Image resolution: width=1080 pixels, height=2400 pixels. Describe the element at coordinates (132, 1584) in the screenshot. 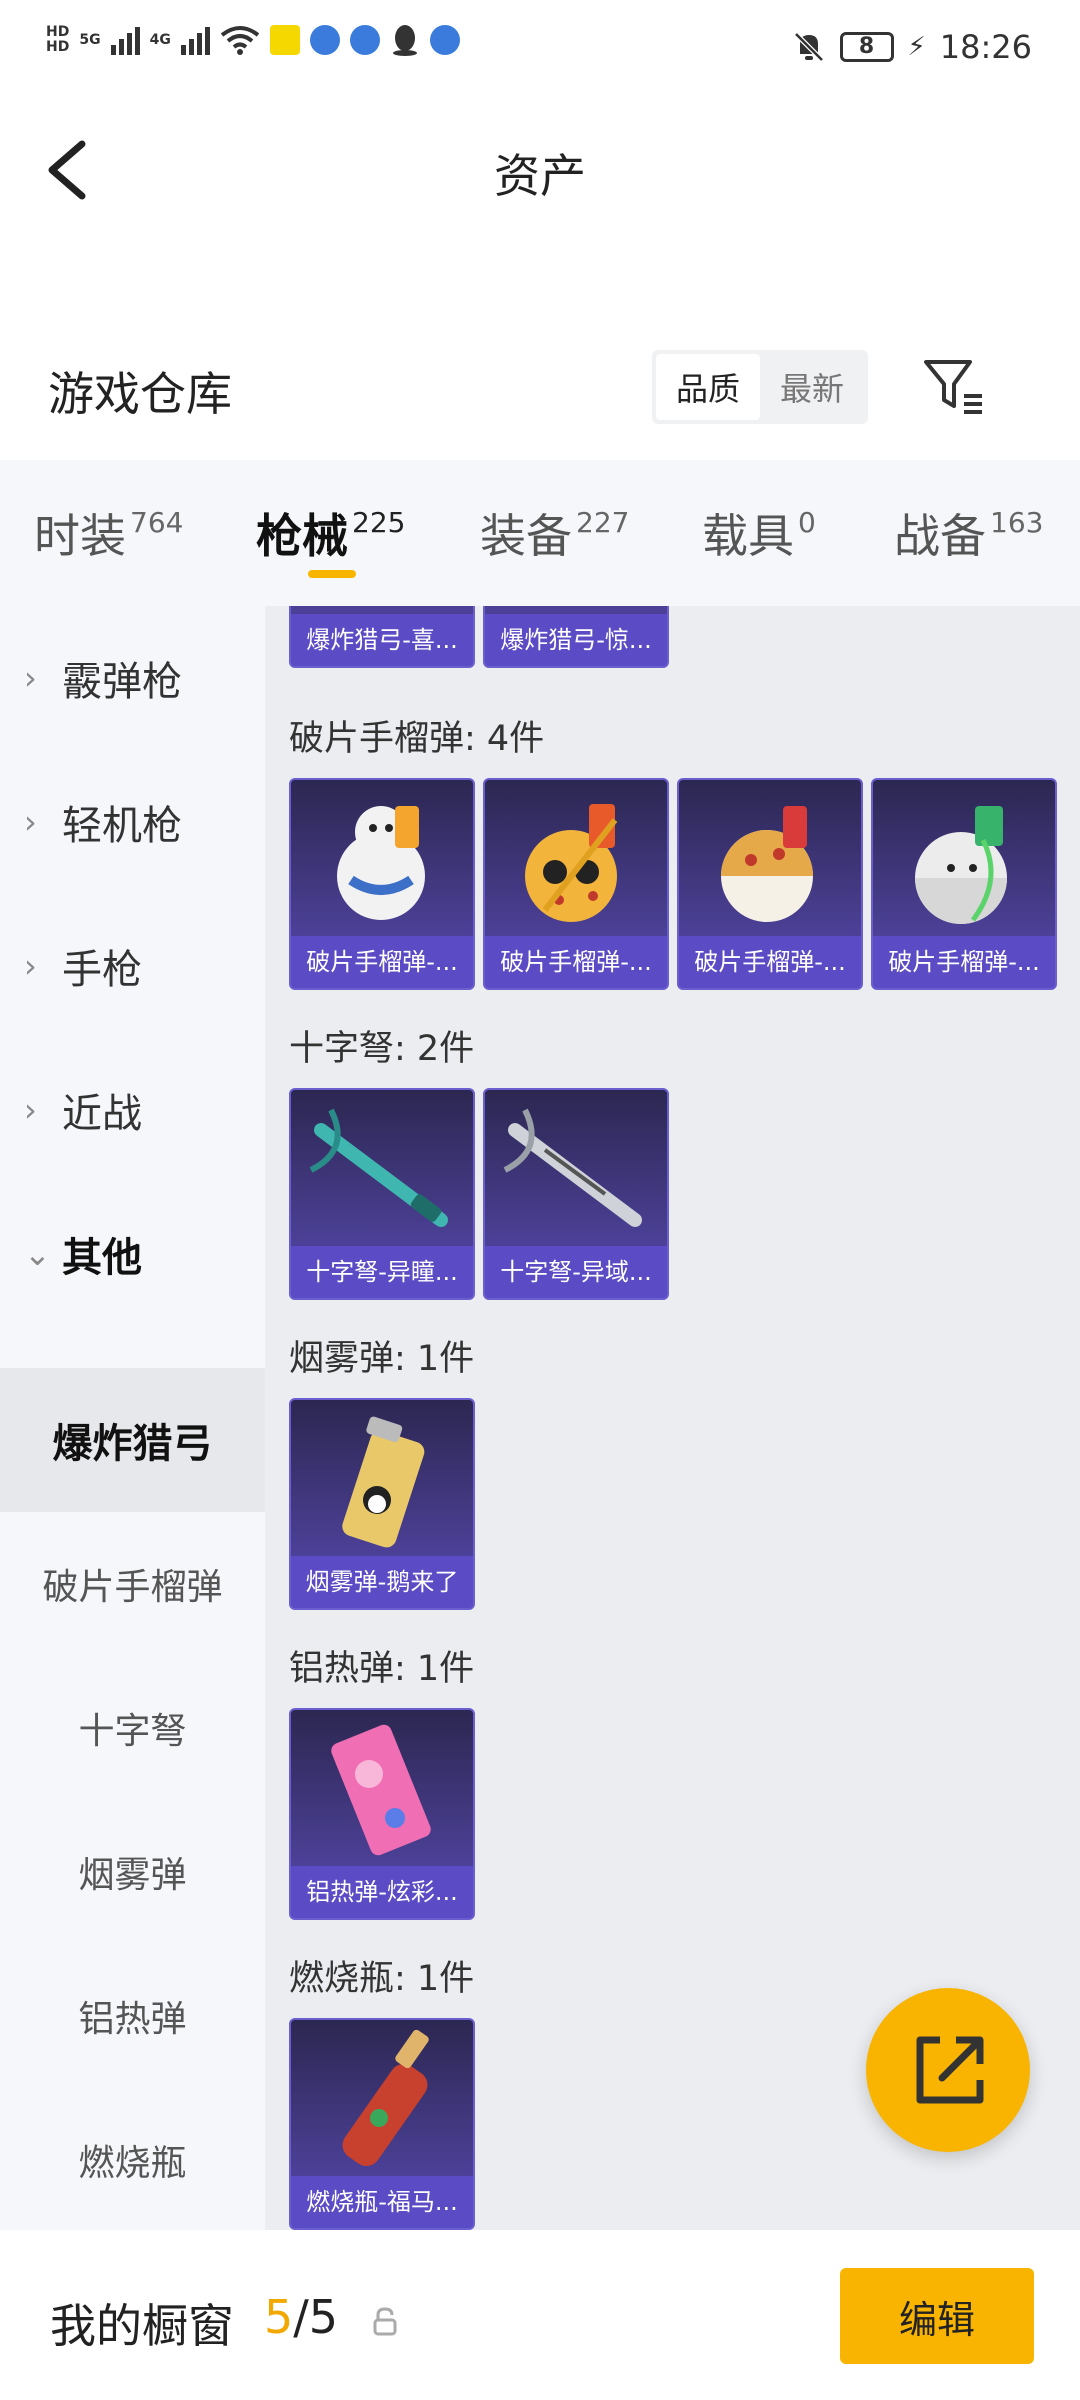

I see `sidebar-sub-frag-grenade: 破片手榴弹` at that location.